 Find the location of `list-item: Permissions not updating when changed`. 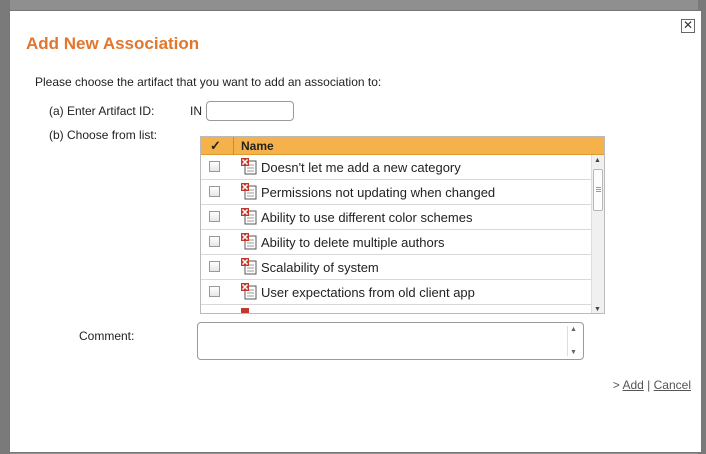

list-item: Permissions not updating when changed is located at coordinates (396, 192).